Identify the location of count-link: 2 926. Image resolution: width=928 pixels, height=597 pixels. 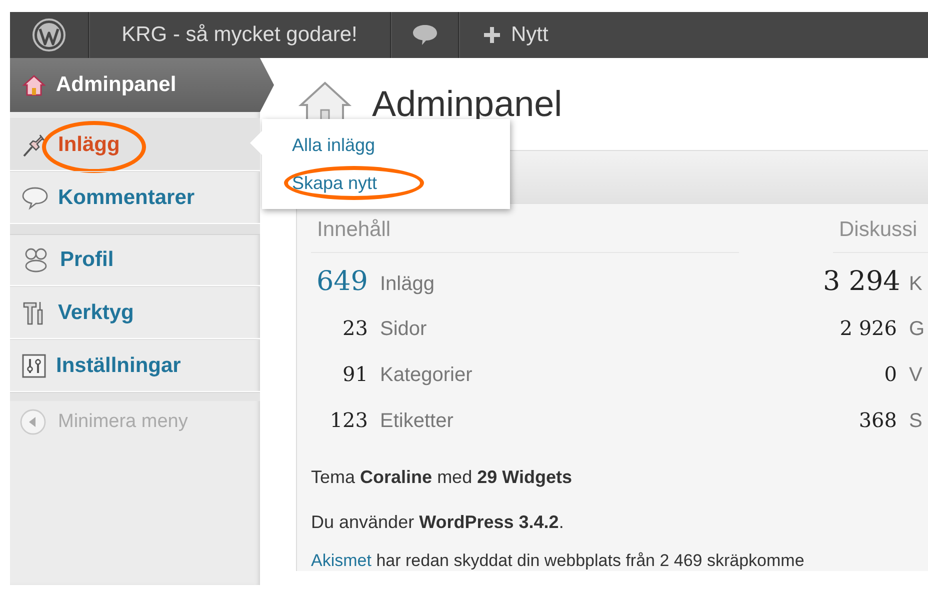
(860, 328).